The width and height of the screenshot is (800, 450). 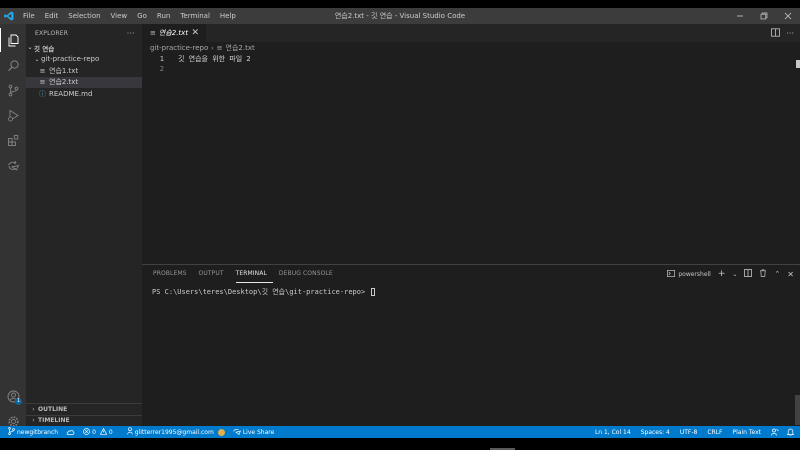 What do you see at coordinates (44, 48) in the screenshot?
I see `workspace-label: 깃 연습` at bounding box center [44, 48].